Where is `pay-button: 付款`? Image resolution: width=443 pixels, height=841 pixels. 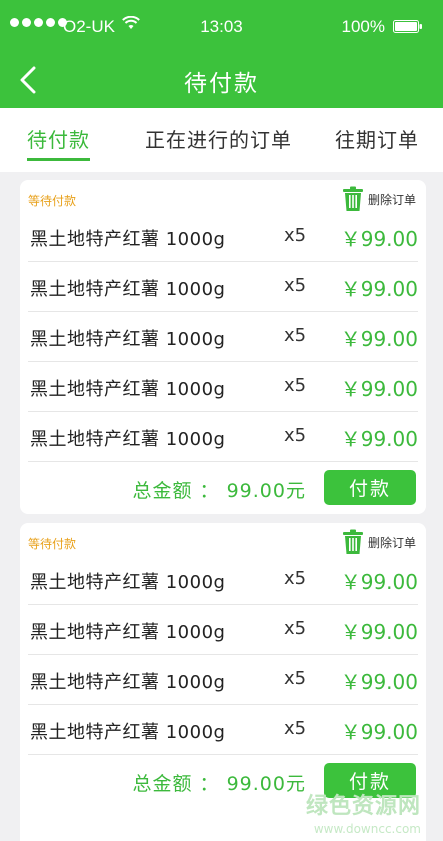
pay-button: 付款 is located at coordinates (370, 487).